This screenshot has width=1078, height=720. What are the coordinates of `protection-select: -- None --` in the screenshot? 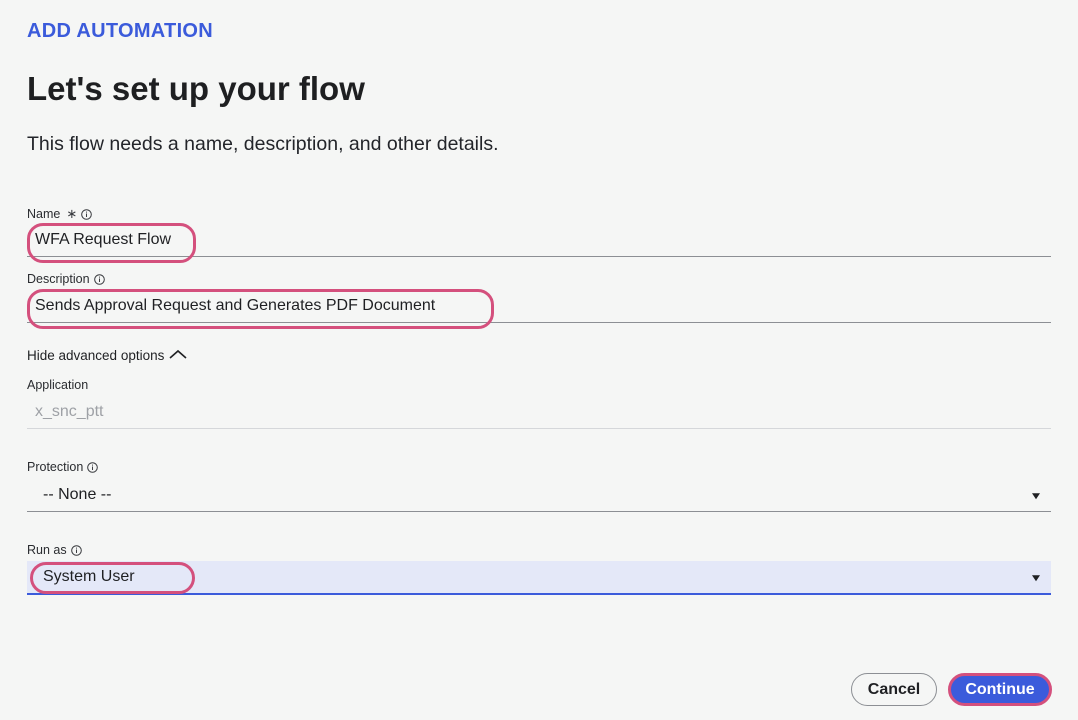 It's located at (539, 495).